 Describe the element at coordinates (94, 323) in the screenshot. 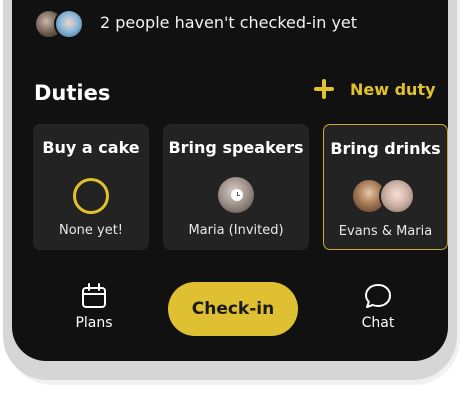

I see `nav-plans-label: Plans` at that location.